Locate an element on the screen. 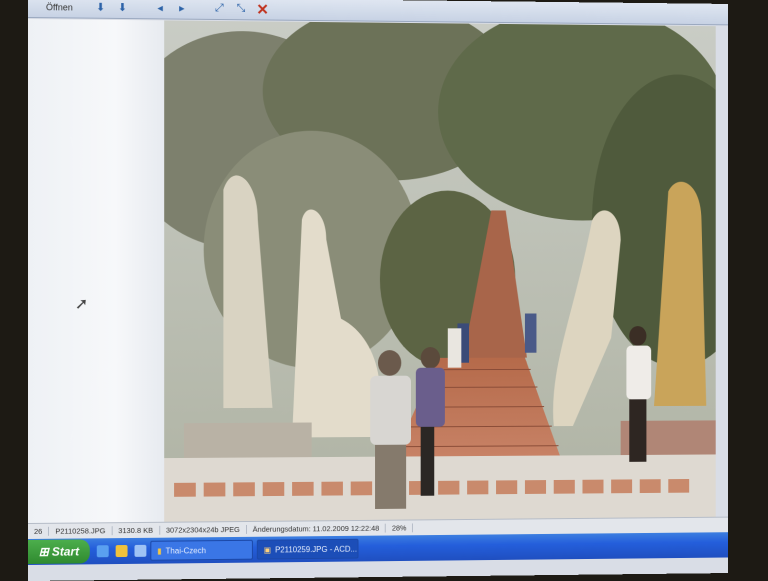 This screenshot has width=768, height=581. status-dimensions: 3072x2304x24b JPEG is located at coordinates (203, 530).